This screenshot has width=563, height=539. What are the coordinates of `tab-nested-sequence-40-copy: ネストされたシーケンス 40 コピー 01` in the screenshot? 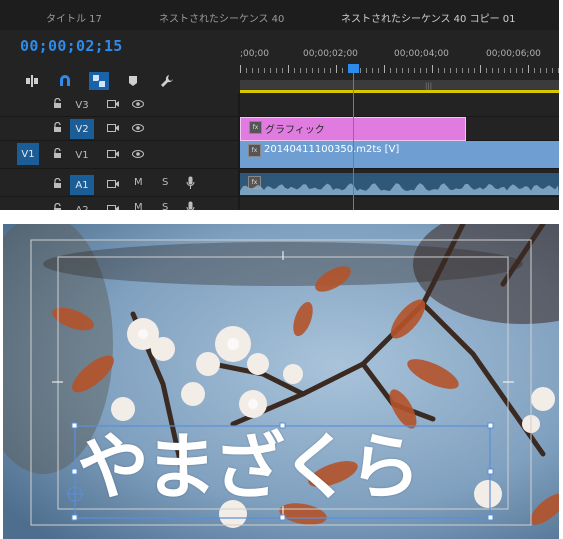 It's located at (428, 17).